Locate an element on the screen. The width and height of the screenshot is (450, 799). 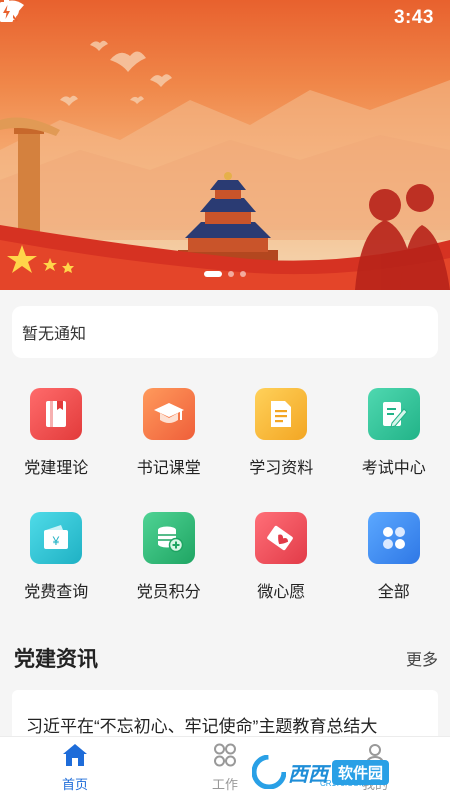
book-icon is located at coordinates (56, 414).